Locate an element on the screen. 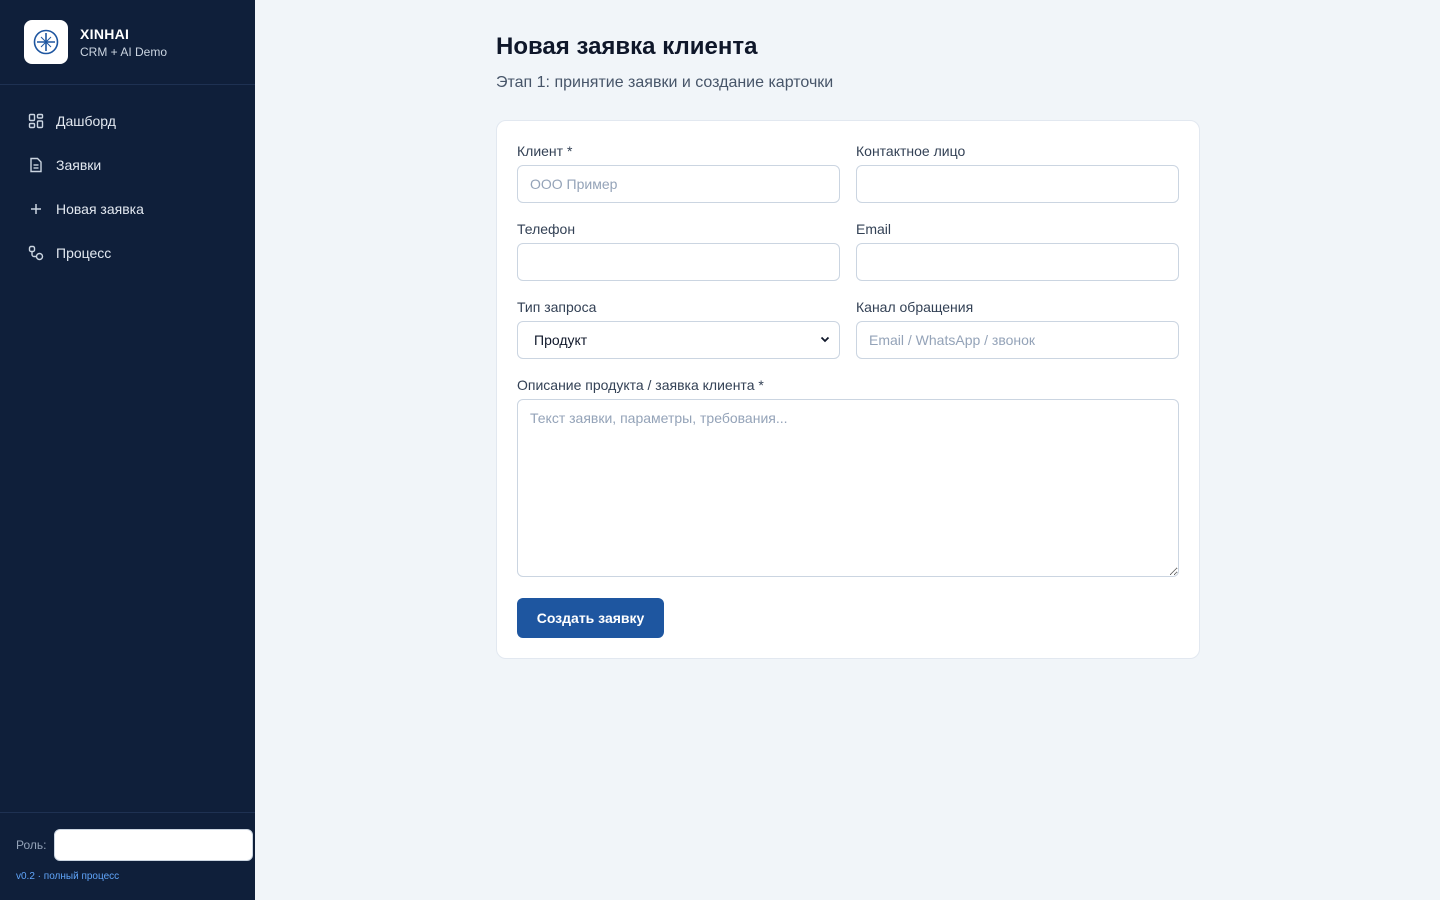  phone-field: Телефон is located at coordinates (678, 250).